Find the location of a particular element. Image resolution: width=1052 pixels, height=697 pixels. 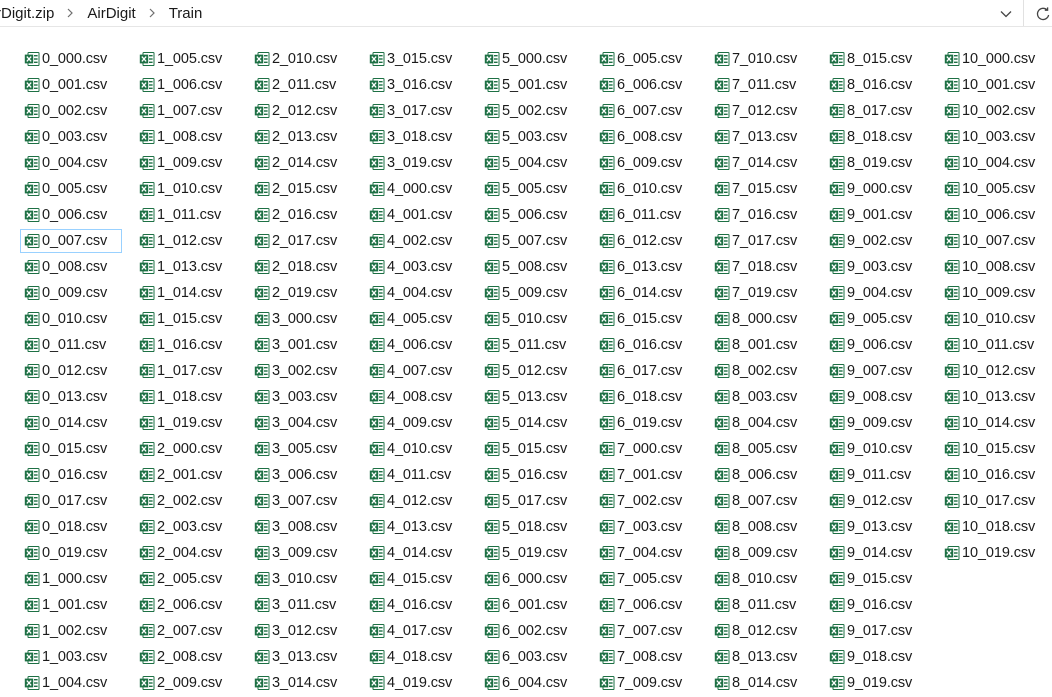

file-item: 7_003.csv is located at coordinates (646, 527).